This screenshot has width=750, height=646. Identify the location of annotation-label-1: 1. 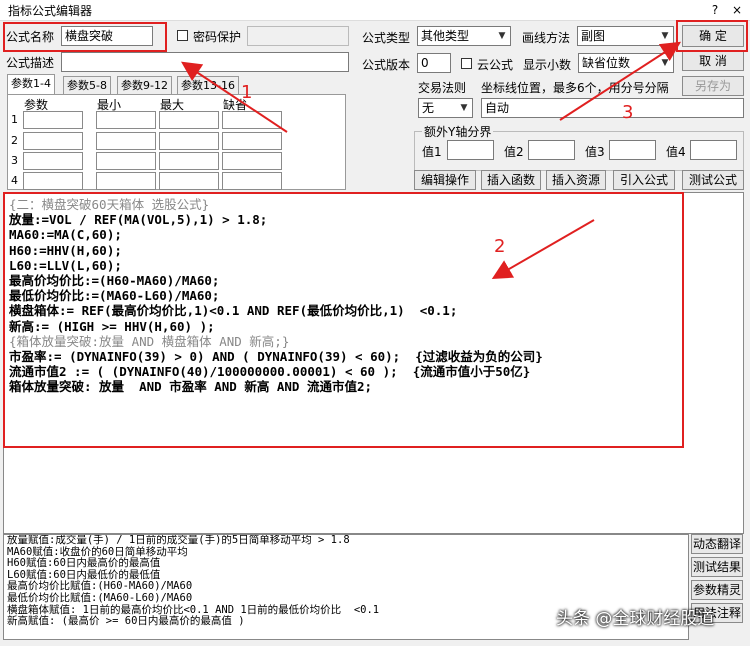
(247, 92).